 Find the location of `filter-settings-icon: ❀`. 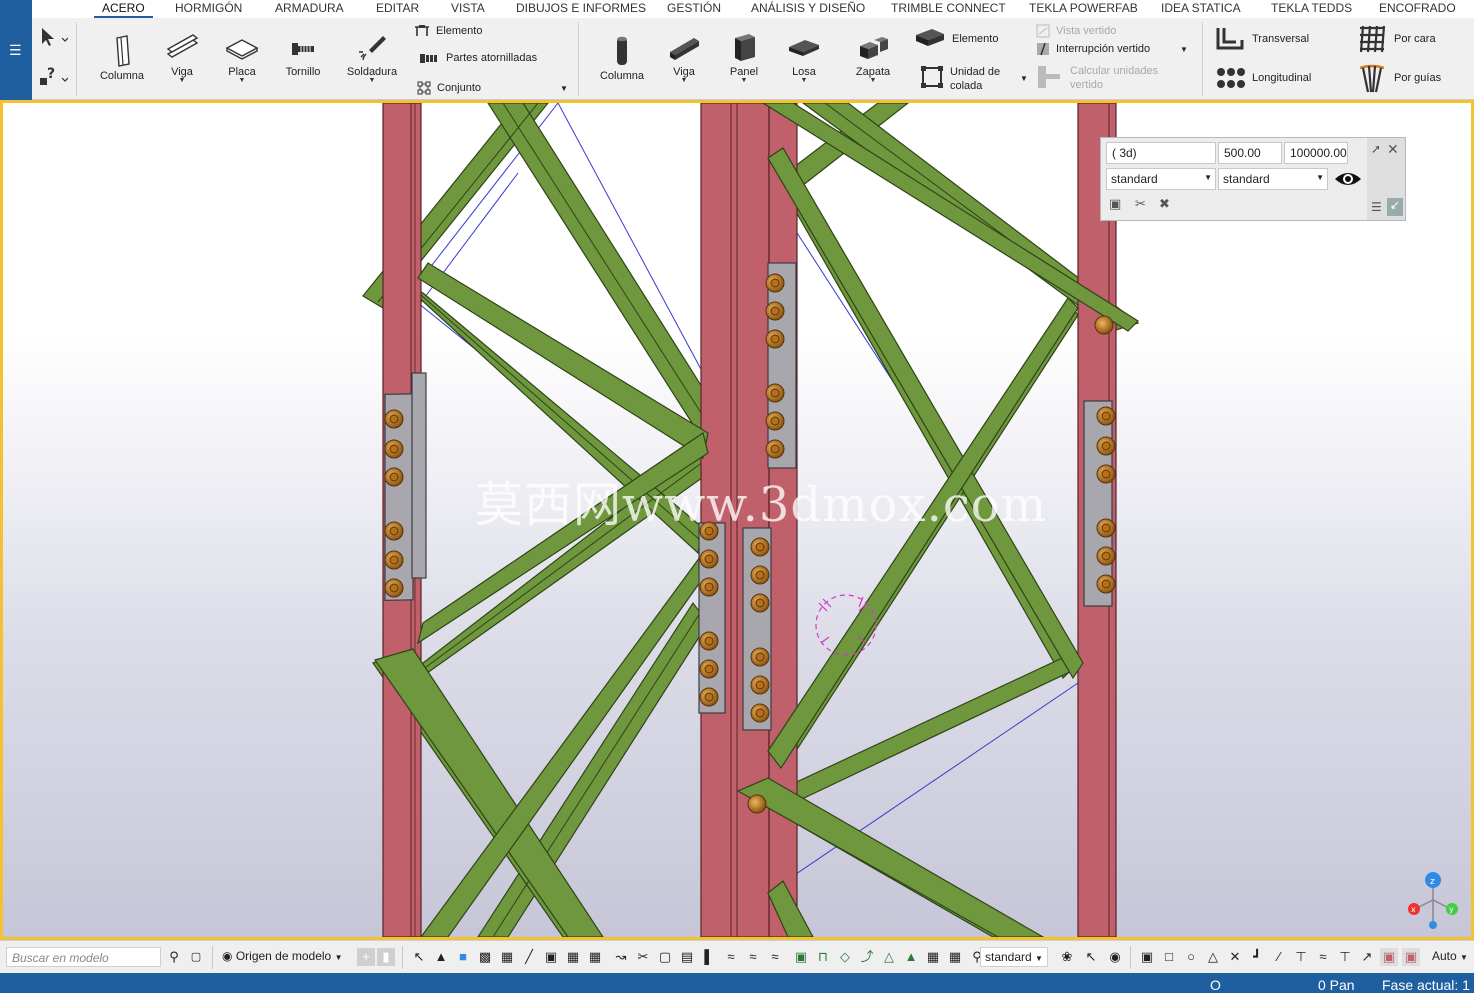

filter-settings-icon: ❀ is located at coordinates (1067, 957).